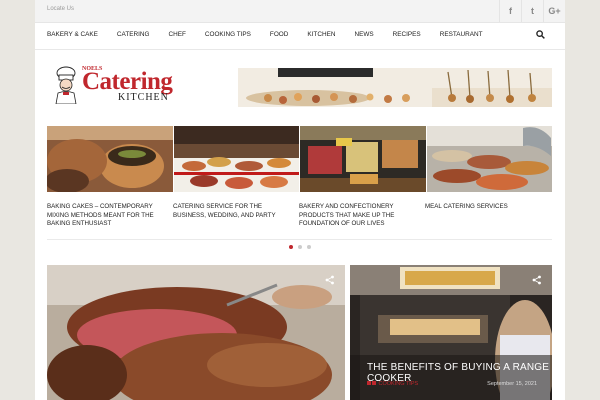 The width and height of the screenshot is (600, 400). Describe the element at coordinates (510, 11) in the screenshot. I see `facebook-icon: f` at that location.